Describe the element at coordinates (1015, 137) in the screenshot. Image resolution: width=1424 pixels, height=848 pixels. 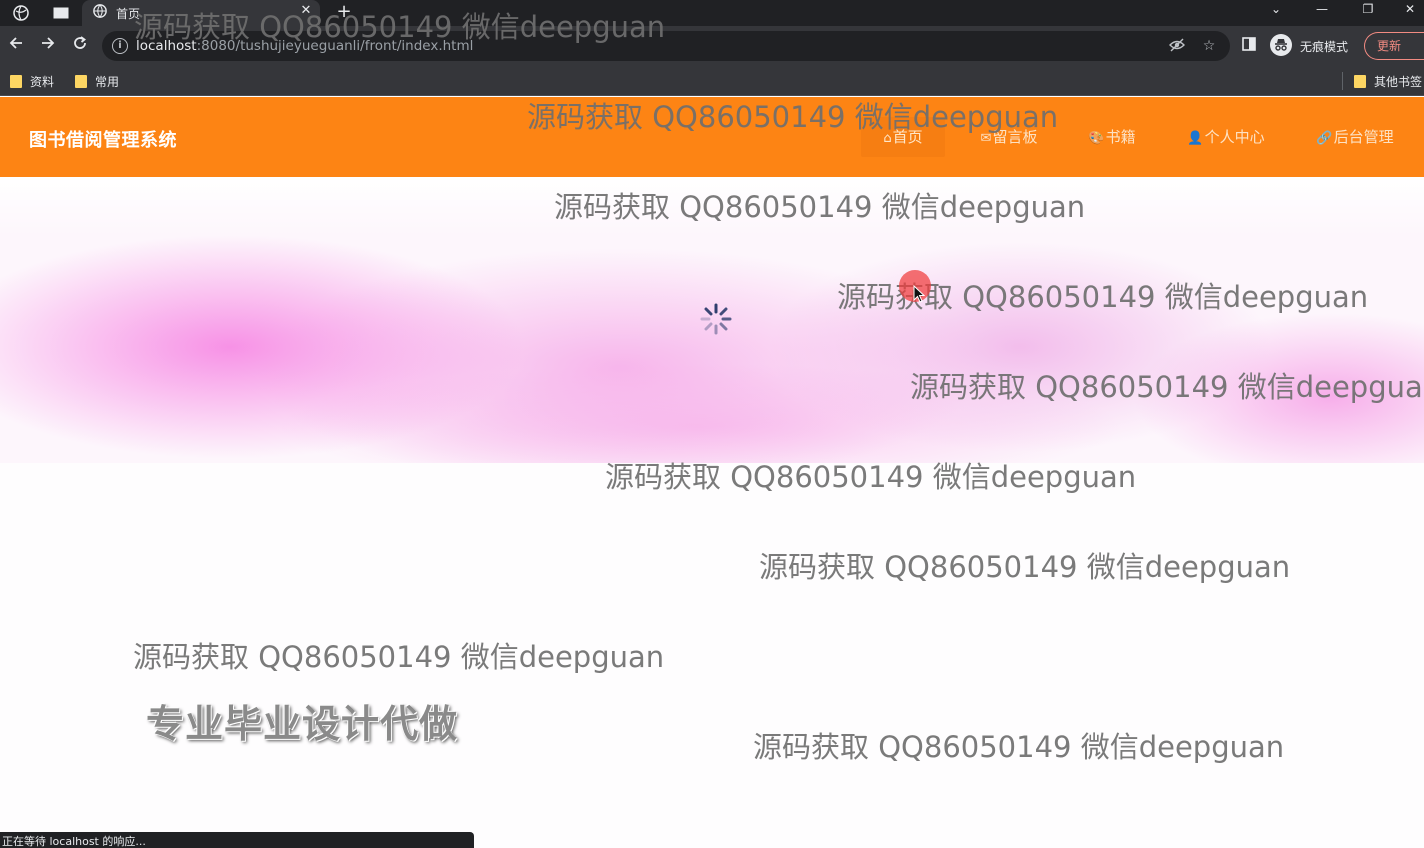
I see `nav-label: 留言板` at that location.